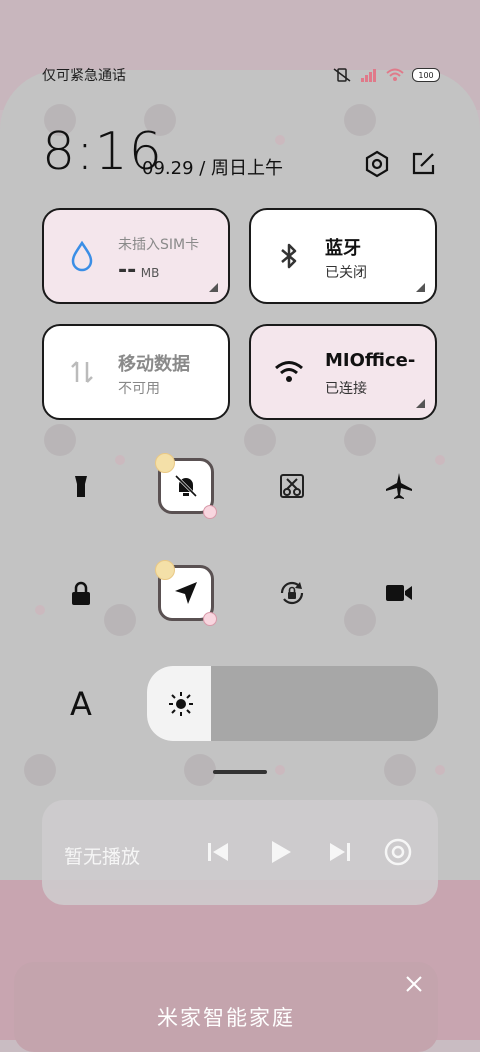 The width and height of the screenshot is (480, 1052). I want to click on carrier-text: 仅可紧急通话, so click(84, 76).